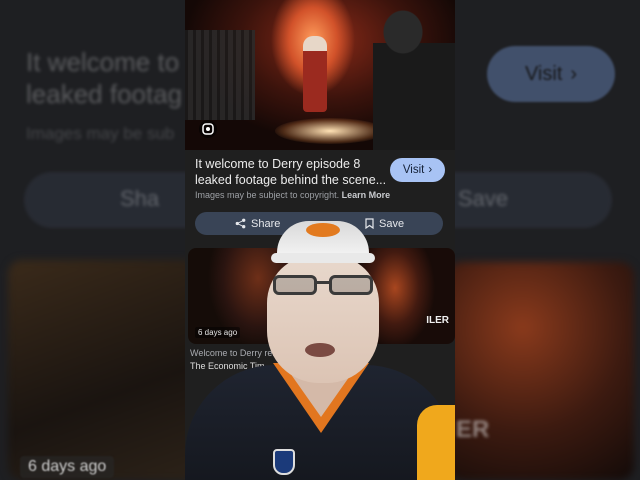  What do you see at coordinates (413, 170) in the screenshot?
I see `visit-label: Visit` at bounding box center [413, 170].